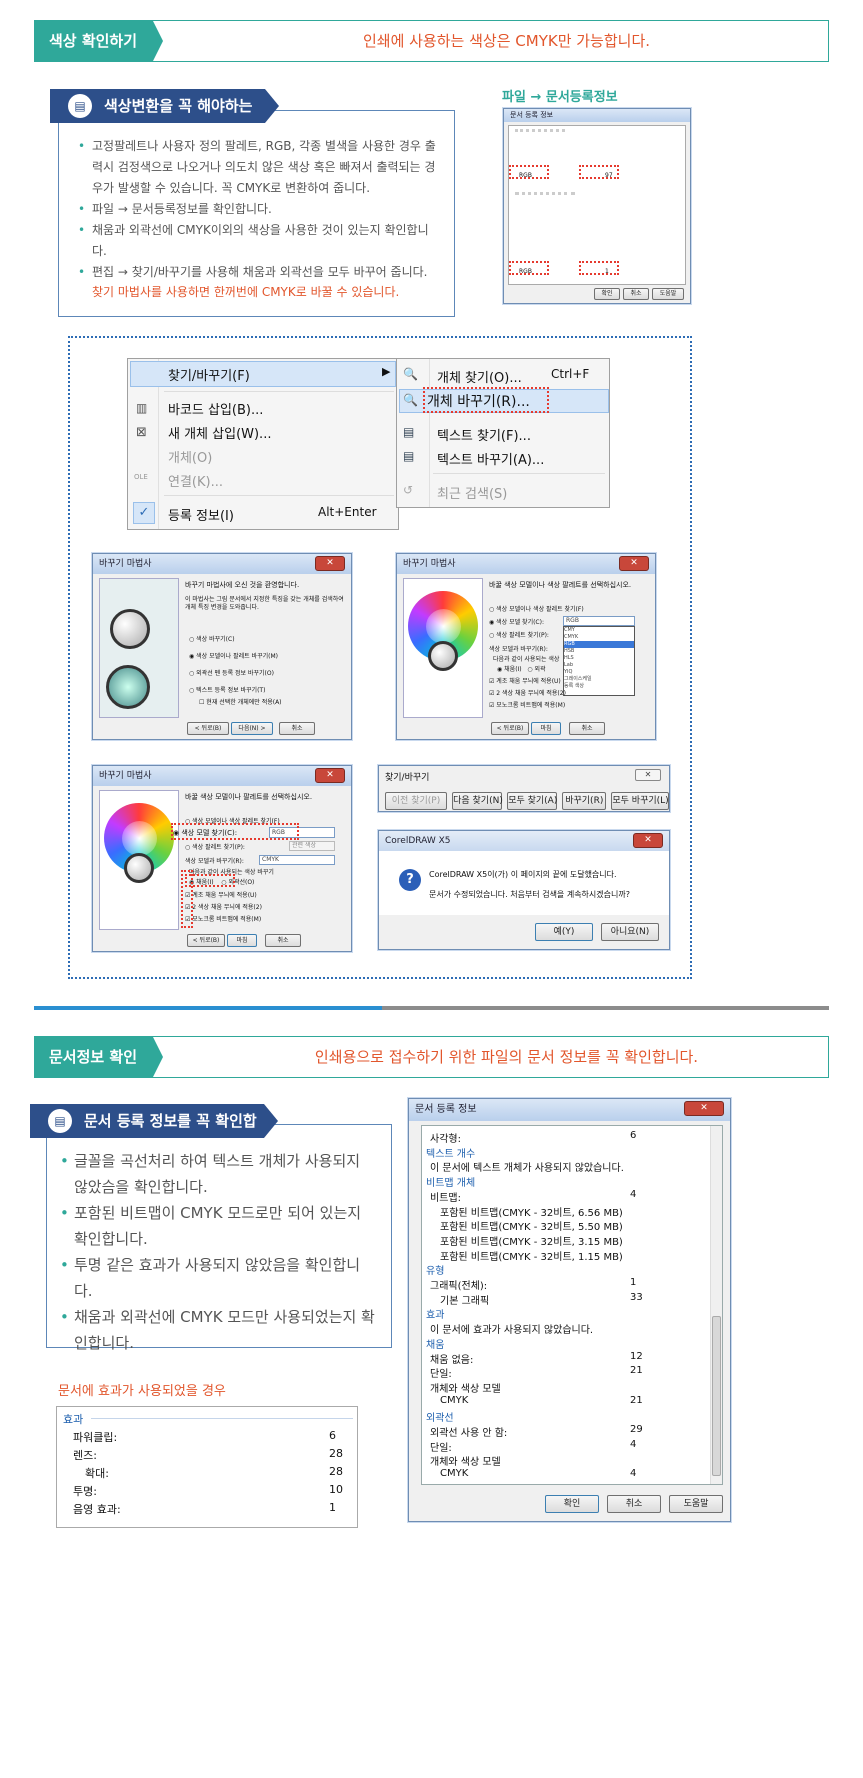 The width and height of the screenshot is (863, 1778). I want to click on effects-row-label: 렌즈:, so click(85, 1455).